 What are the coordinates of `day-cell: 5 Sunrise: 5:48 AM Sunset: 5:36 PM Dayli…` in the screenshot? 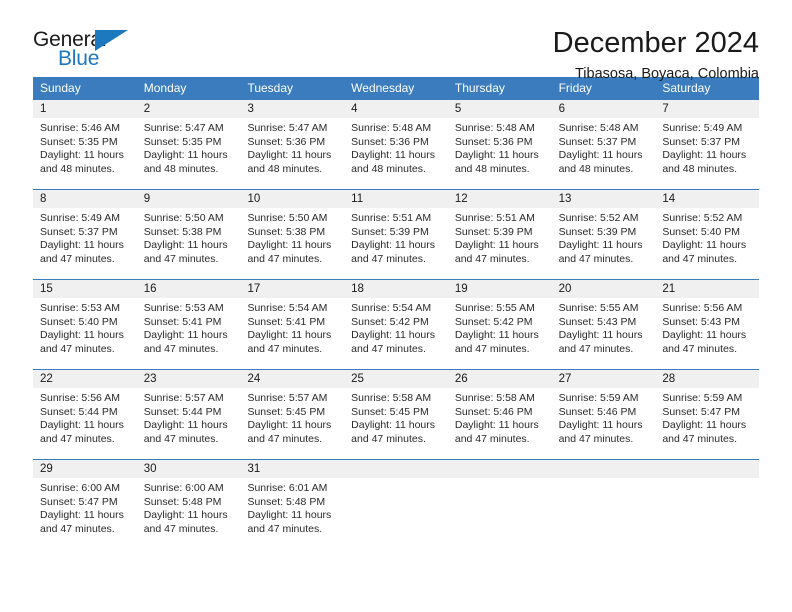 It's located at (499, 144).